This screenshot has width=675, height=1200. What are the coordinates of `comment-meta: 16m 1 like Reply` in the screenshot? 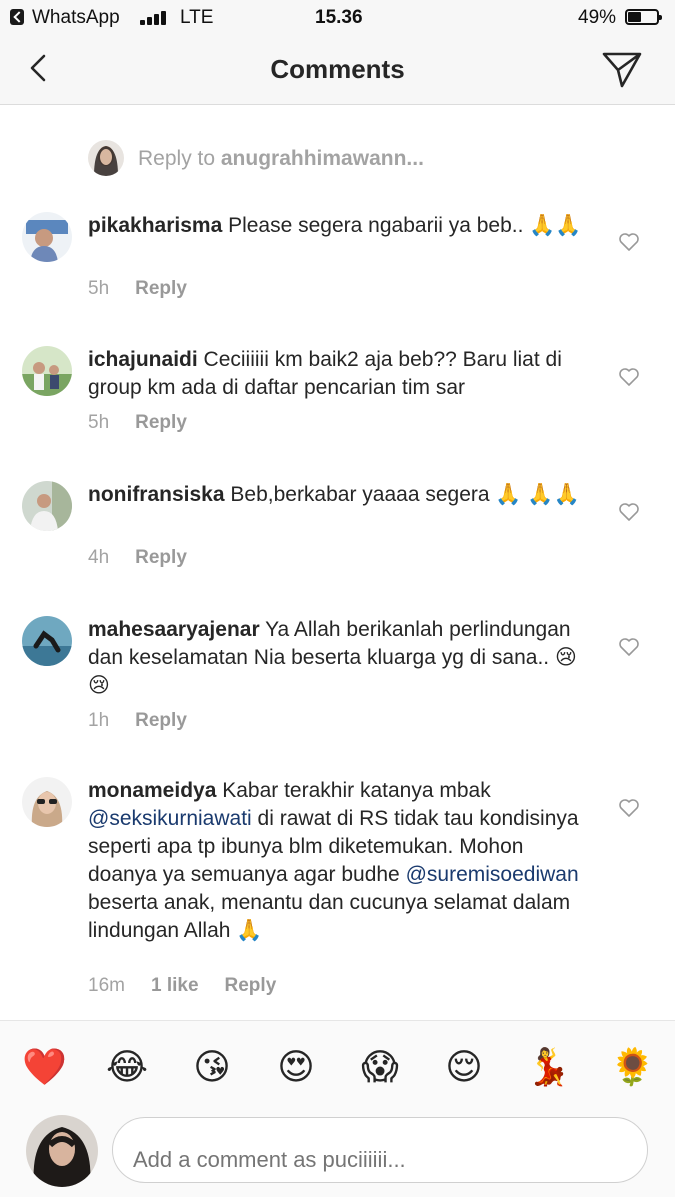 It's located at (195, 986).